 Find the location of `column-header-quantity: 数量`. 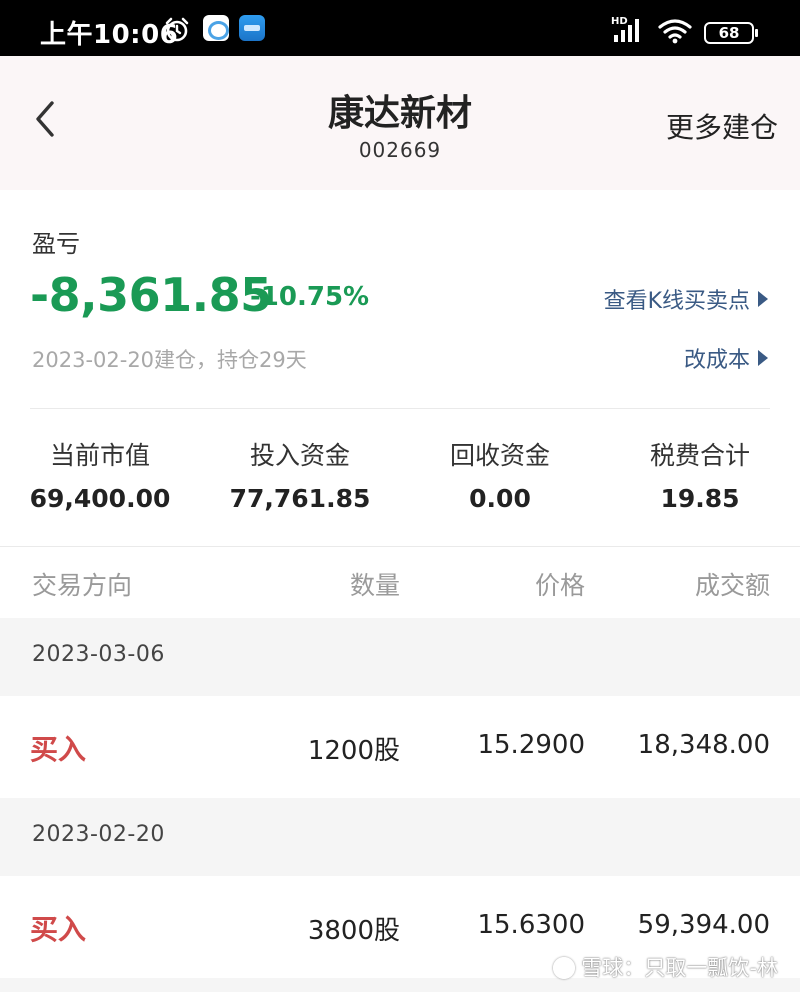

column-header-quantity: 数量 is located at coordinates (374, 585).